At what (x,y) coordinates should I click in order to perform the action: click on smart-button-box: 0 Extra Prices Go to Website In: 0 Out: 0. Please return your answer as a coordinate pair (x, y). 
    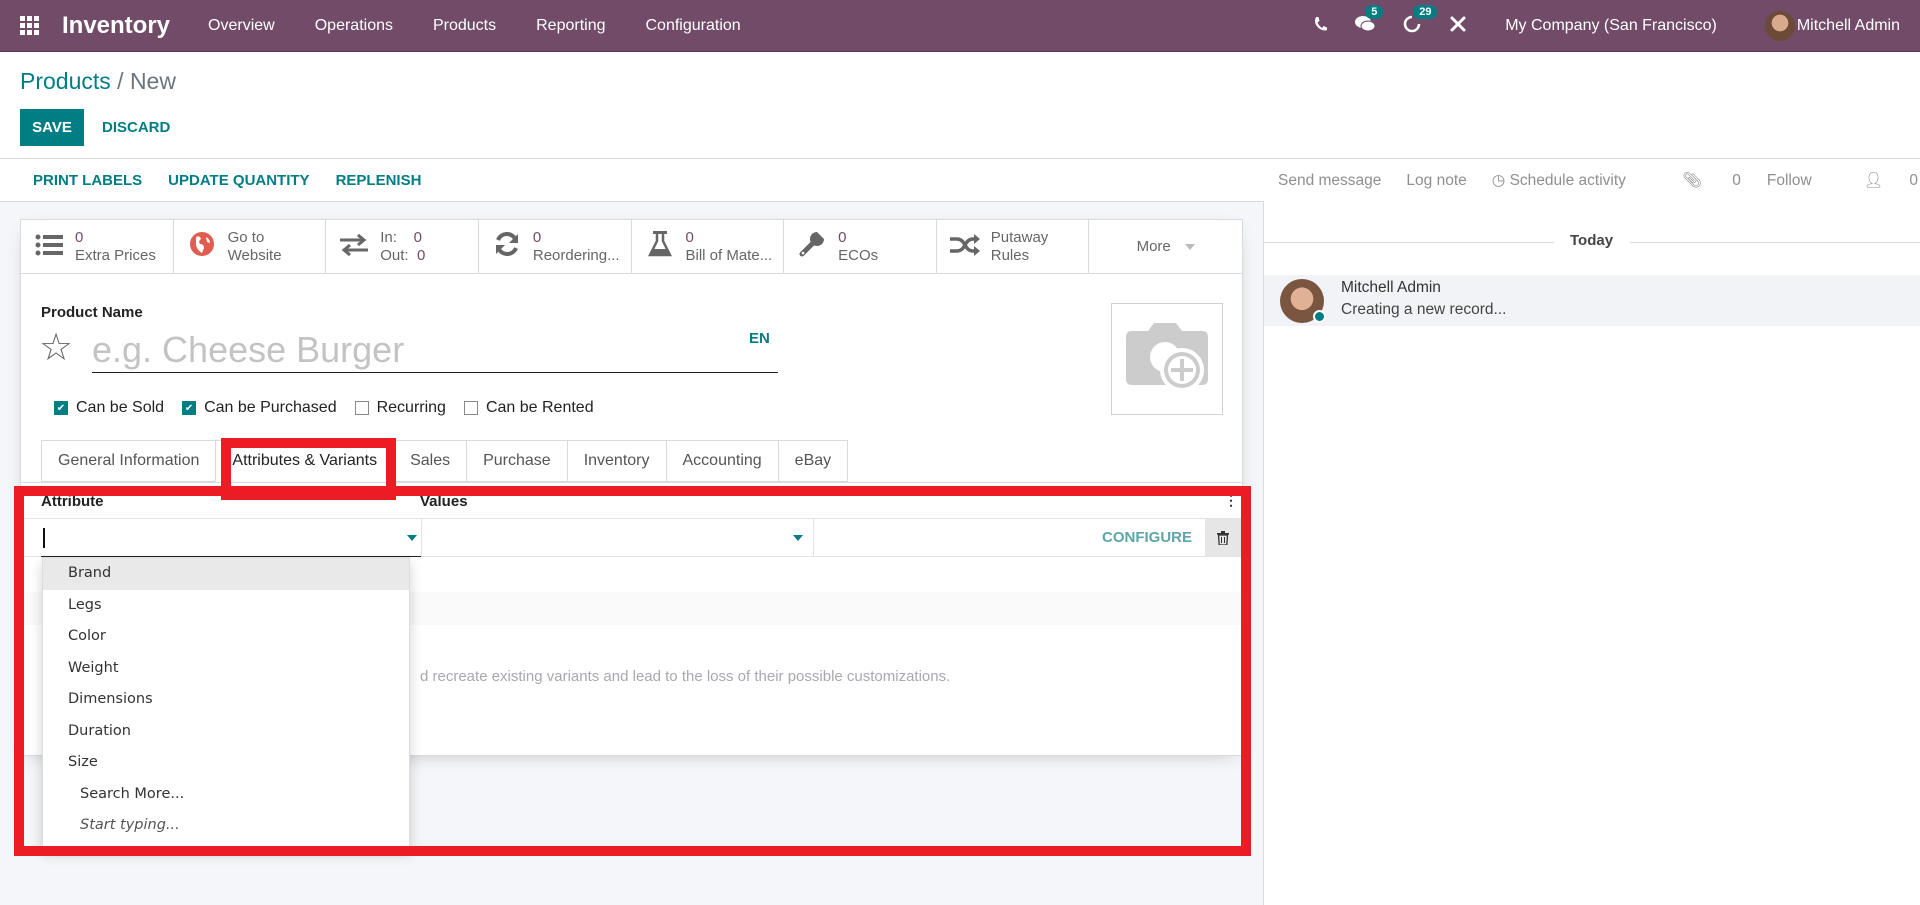
    Looking at the image, I should click on (631, 247).